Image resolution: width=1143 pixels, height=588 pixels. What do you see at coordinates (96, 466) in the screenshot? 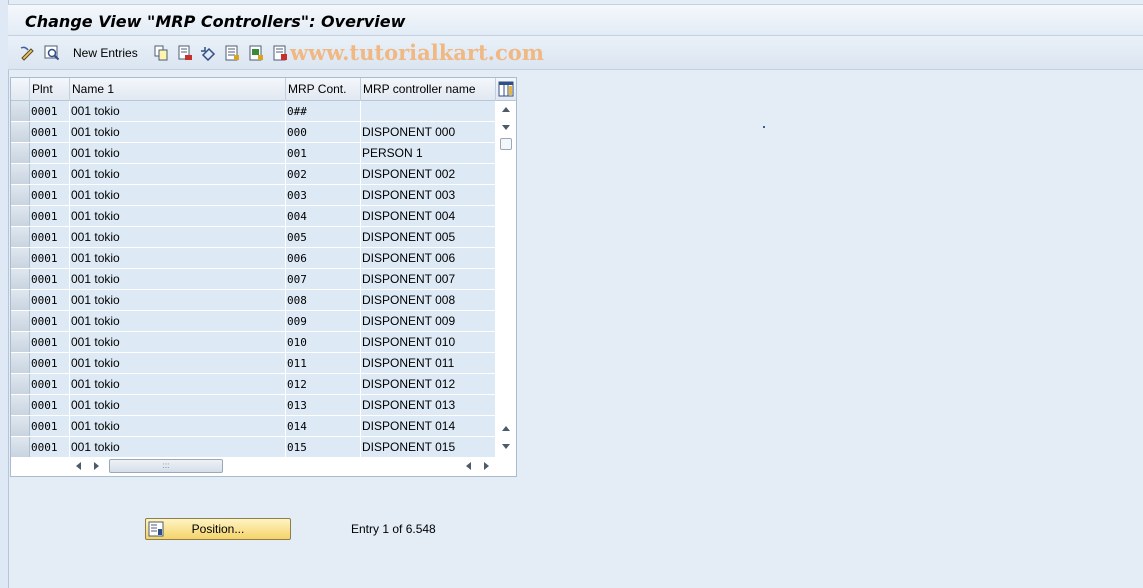
I see `scroll-right-icon` at bounding box center [96, 466].